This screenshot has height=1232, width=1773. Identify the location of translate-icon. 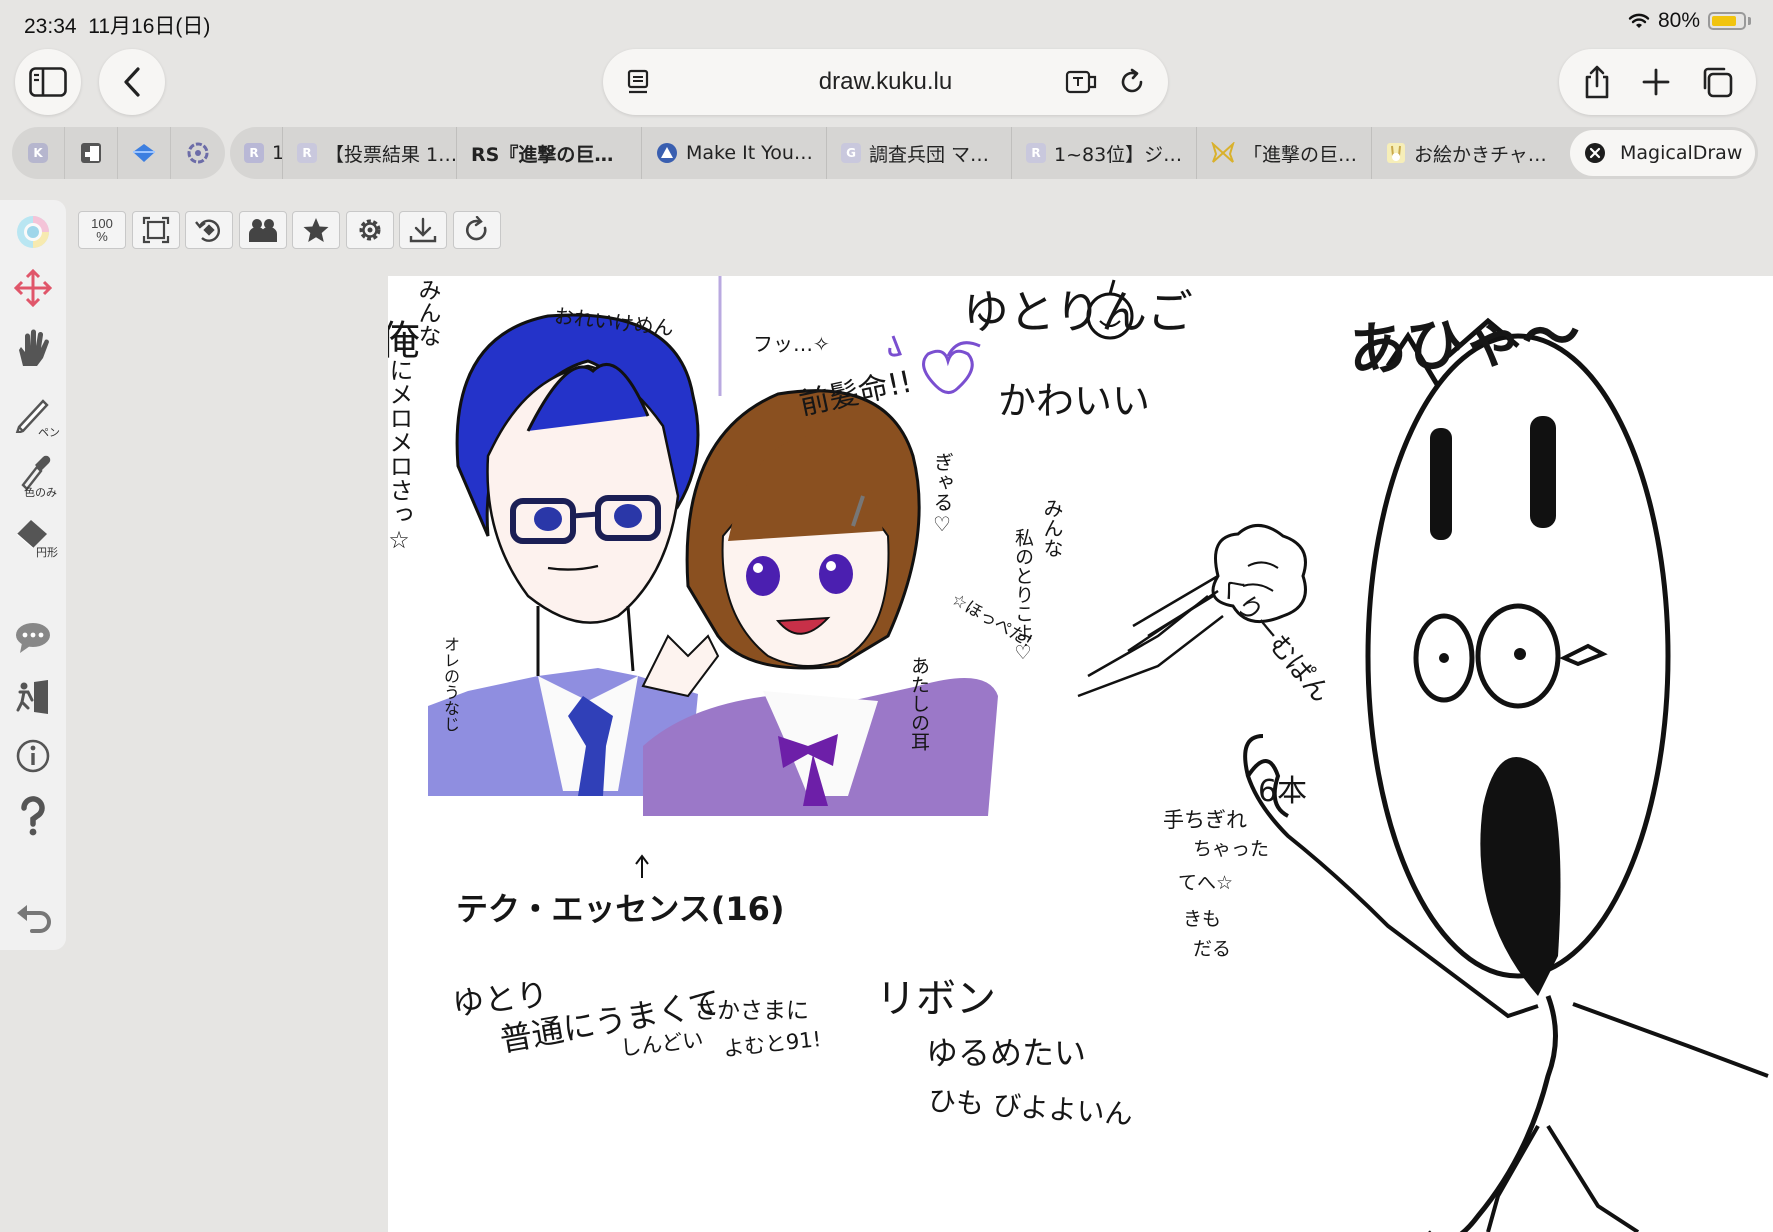
(1081, 82).